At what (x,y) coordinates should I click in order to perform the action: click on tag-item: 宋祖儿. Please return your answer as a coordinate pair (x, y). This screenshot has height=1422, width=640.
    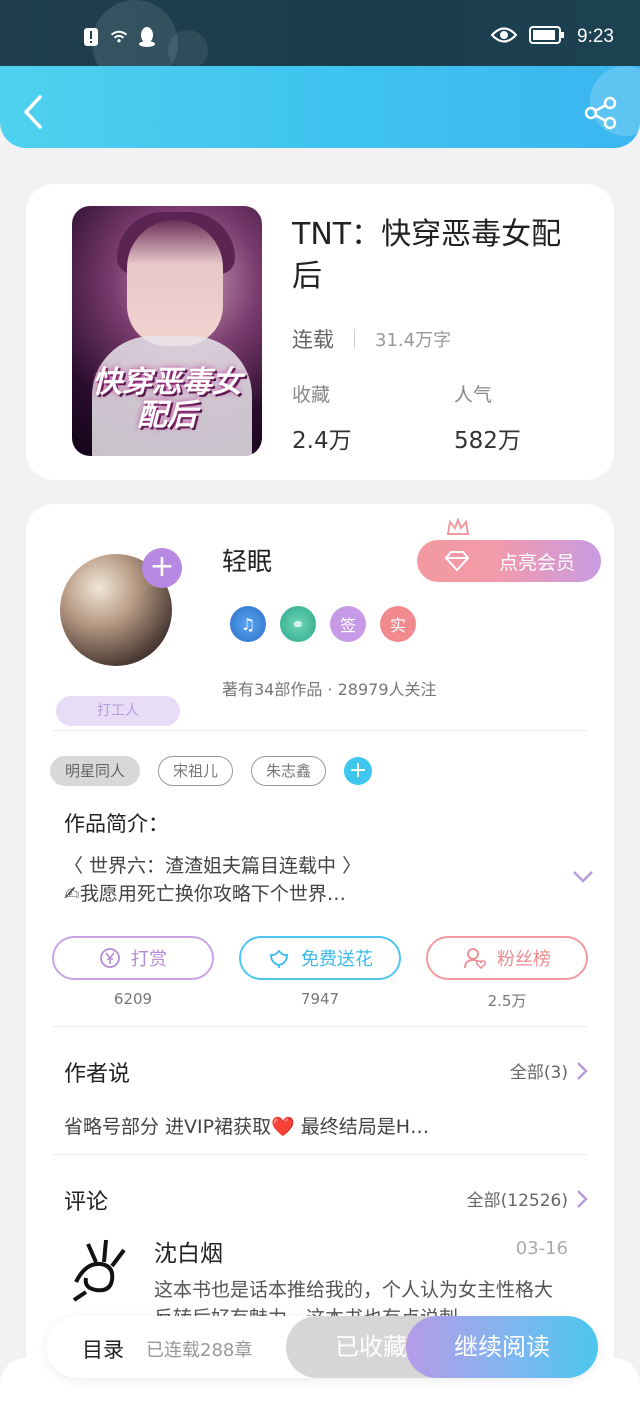
    Looking at the image, I should click on (196, 771).